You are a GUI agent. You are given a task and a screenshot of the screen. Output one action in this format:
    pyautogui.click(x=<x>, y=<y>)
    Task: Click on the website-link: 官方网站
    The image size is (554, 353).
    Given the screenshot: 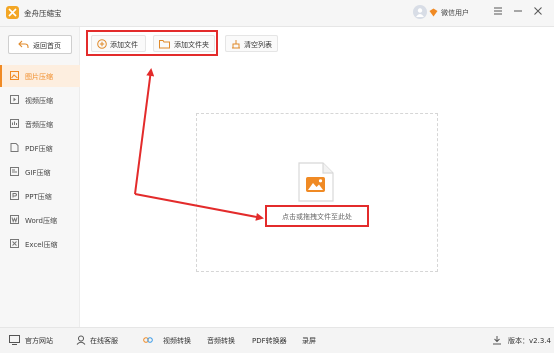 What is the action you would take?
    pyautogui.click(x=39, y=341)
    